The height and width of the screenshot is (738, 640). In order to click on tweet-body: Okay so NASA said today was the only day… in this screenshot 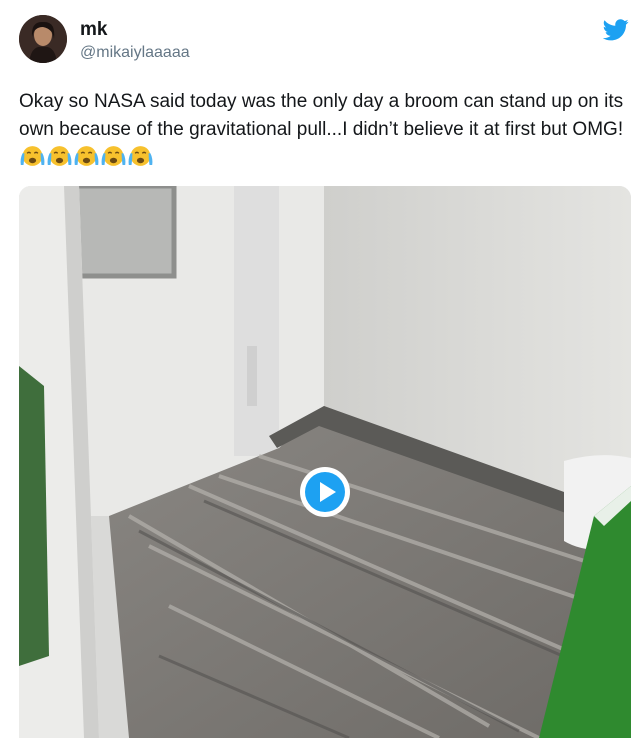, I will do `click(321, 115)`.